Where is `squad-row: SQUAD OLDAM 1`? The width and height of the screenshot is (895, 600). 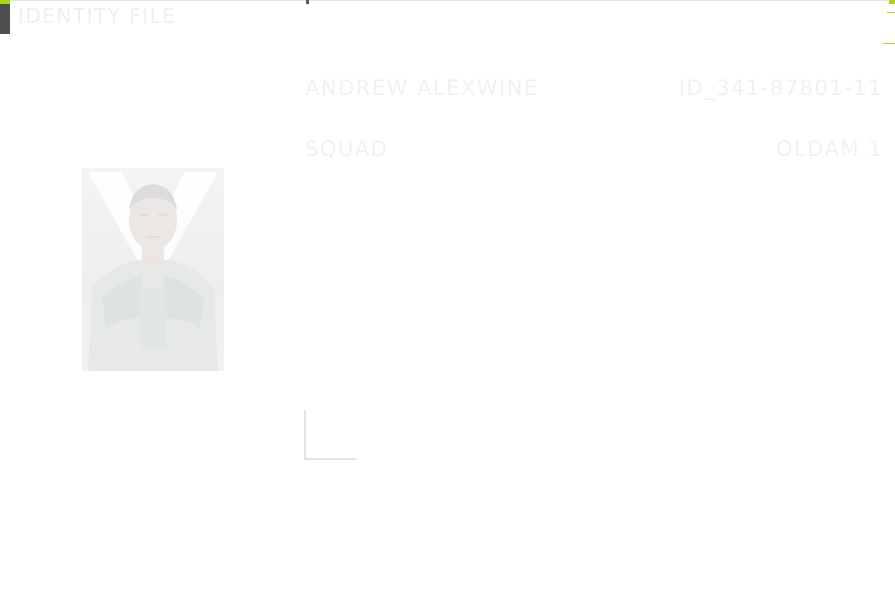
squad-row: SQUAD OLDAM 1 is located at coordinates (594, 152).